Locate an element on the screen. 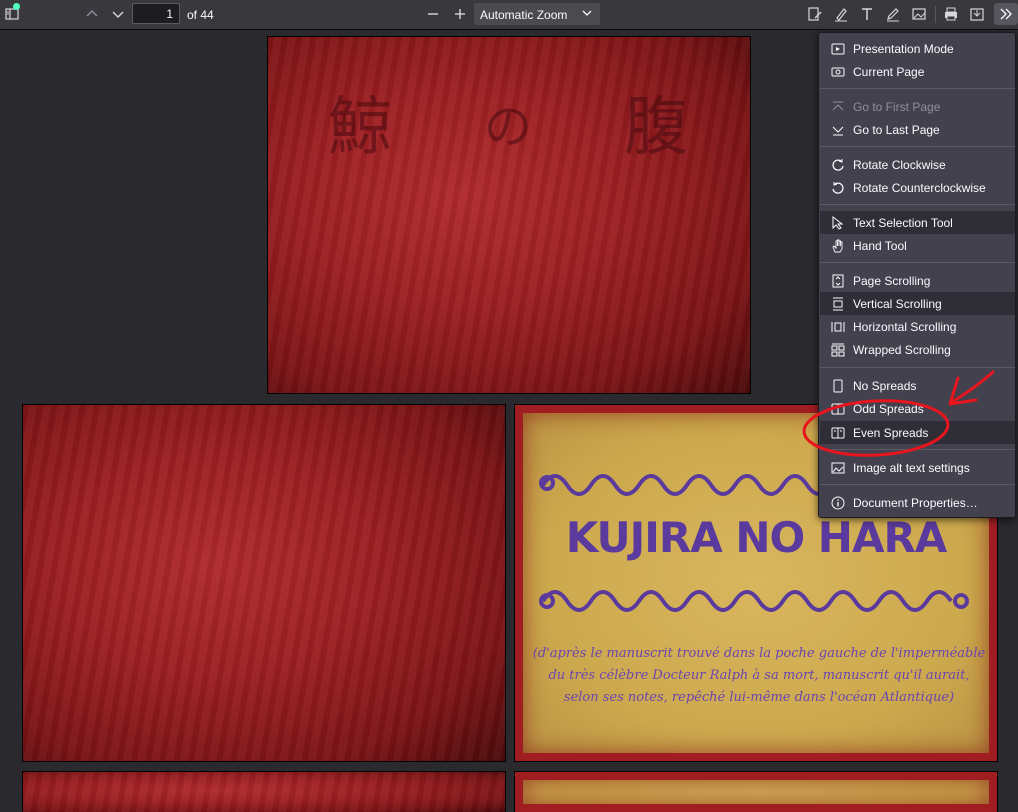  presentation-icon is located at coordinates (838, 48).